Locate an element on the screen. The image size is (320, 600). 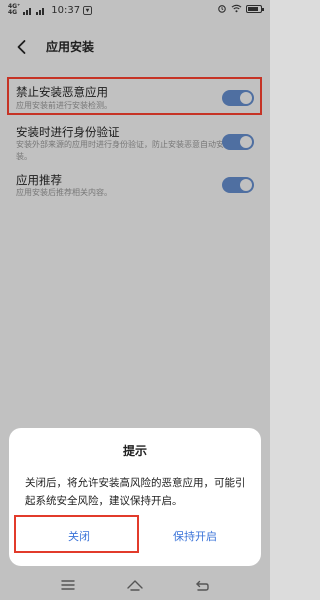
dialog-title: 提示 is located at coordinates (134, 451).